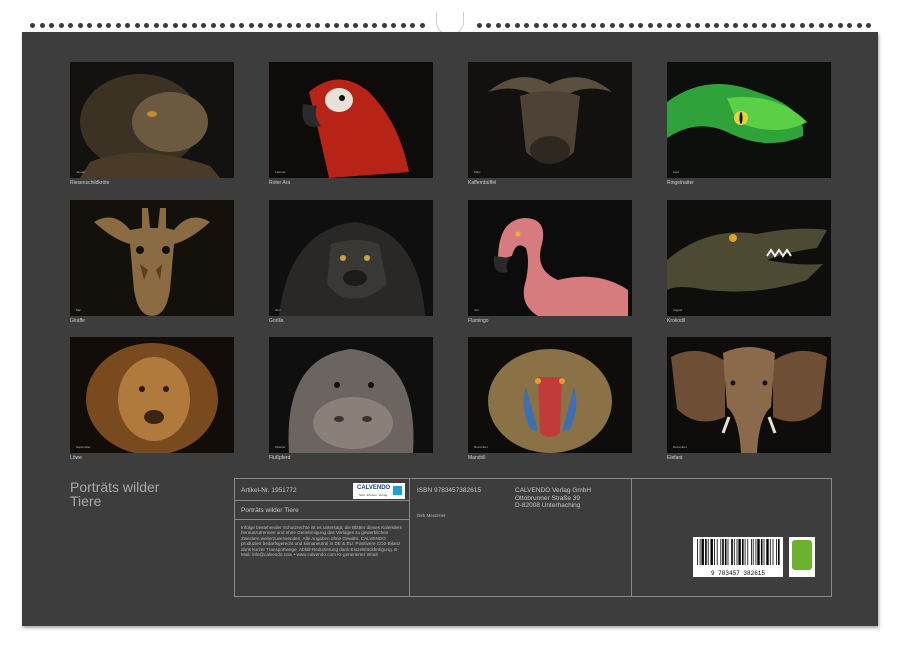 This screenshot has width=899, height=648. I want to click on crocodile-icon, so click(749, 258).